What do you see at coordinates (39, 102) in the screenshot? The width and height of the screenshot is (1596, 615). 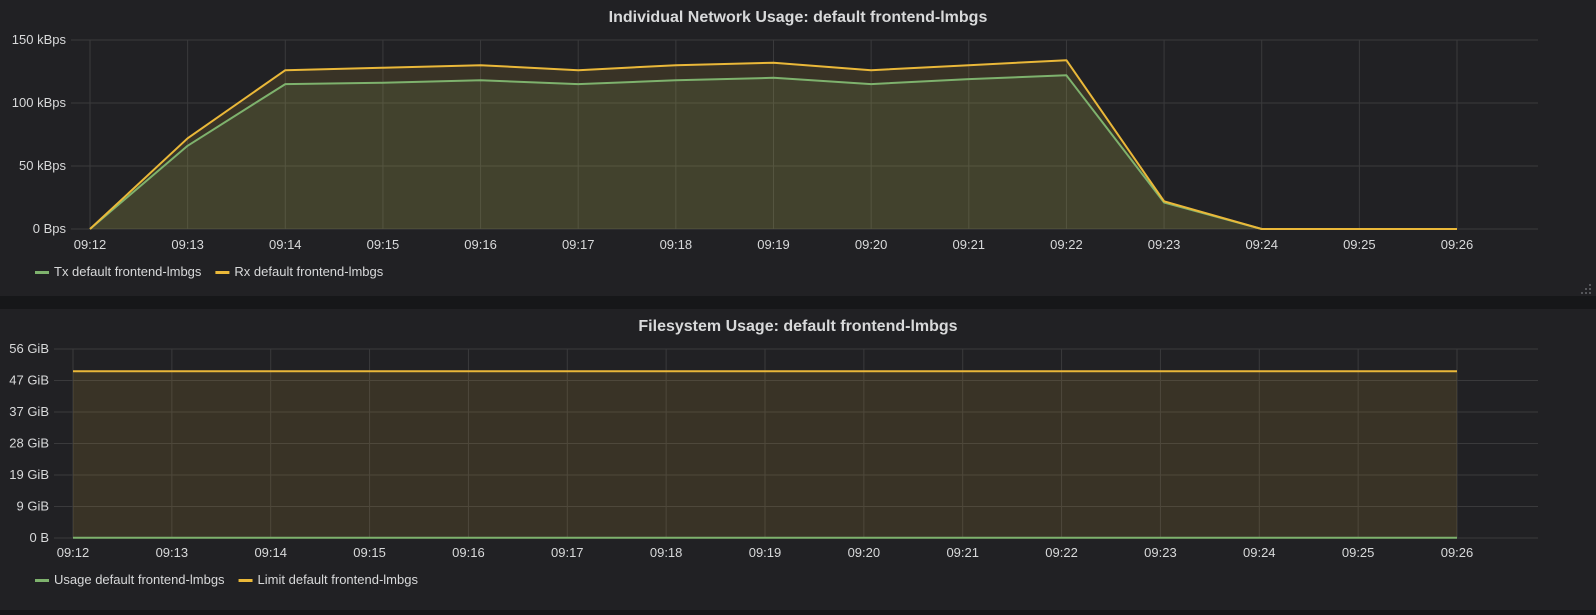 I see `y-tick-label: 100 kBps` at bounding box center [39, 102].